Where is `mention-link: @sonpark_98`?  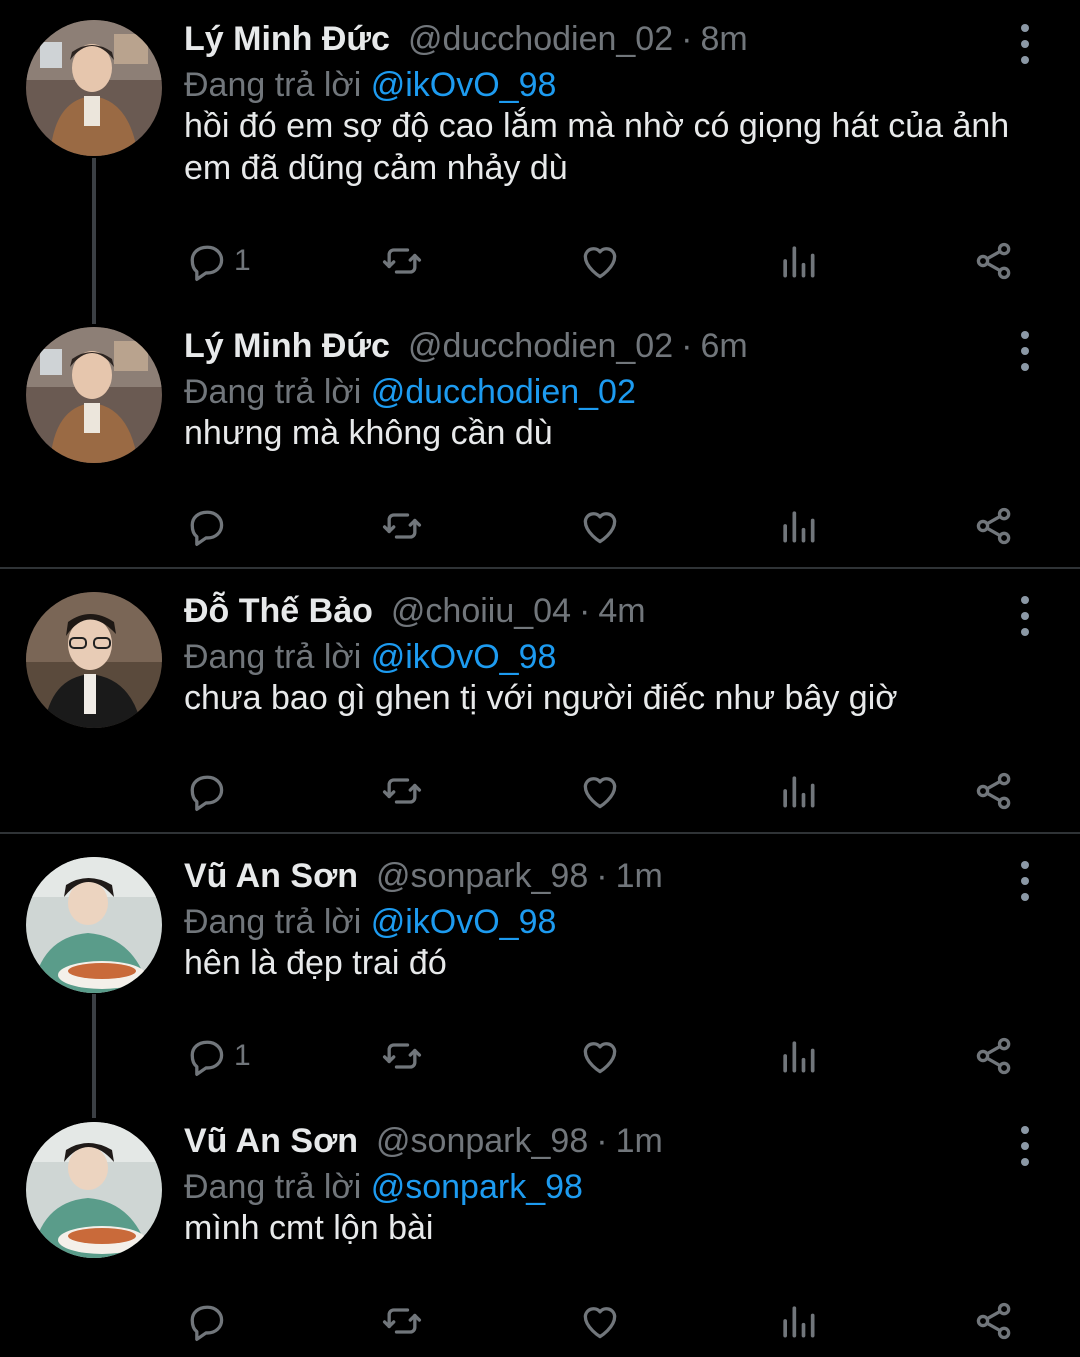
mention-link: @sonpark_98 is located at coordinates (477, 1187).